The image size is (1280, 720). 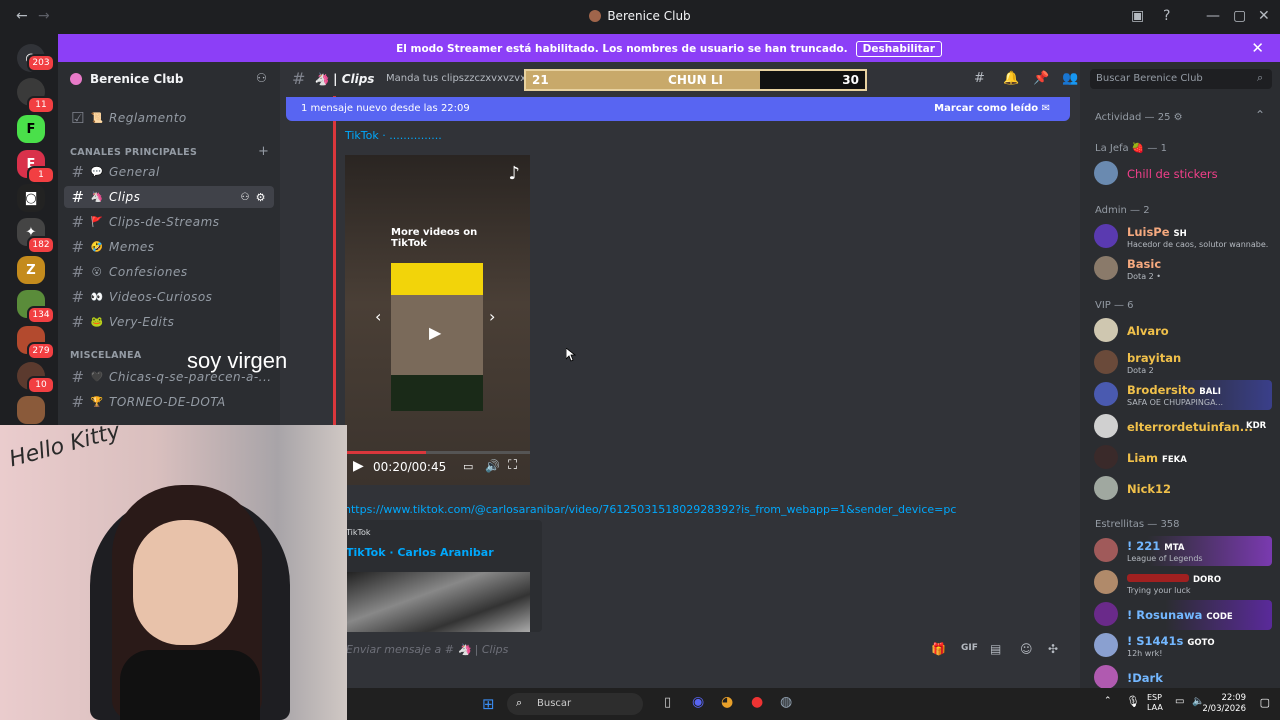 What do you see at coordinates (640, 17) in the screenshot?
I see `title-bar: ← → Berenice Club ▣ ? — ▢ ✕` at bounding box center [640, 17].